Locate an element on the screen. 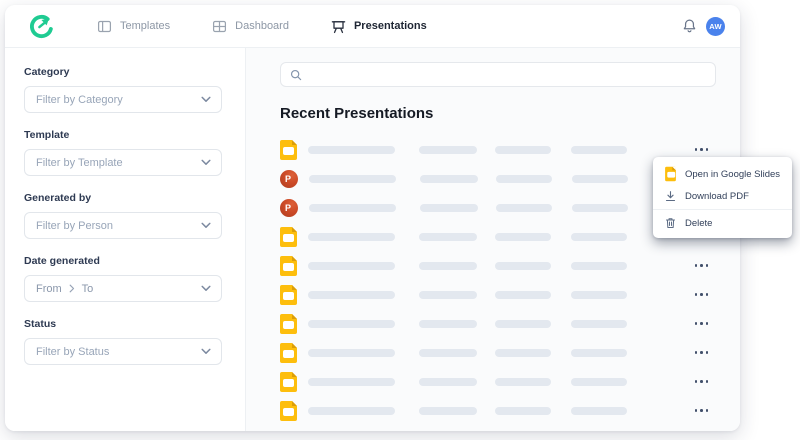 The width and height of the screenshot is (800, 440). filter-group: Generated by Filter by Person is located at coordinates (123, 215).